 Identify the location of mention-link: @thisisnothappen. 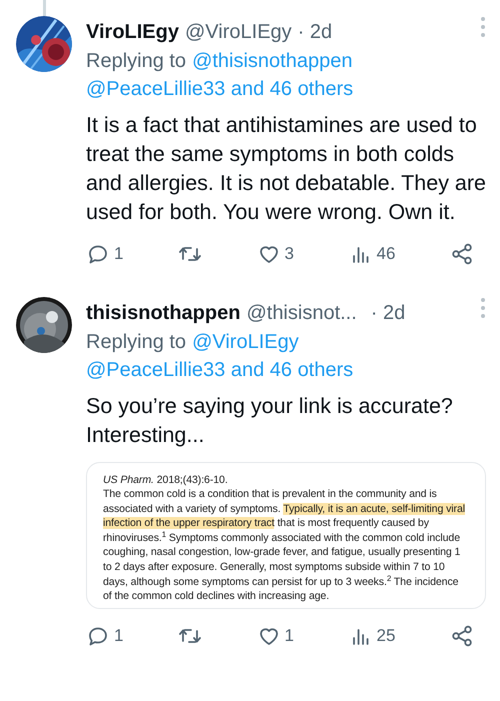
(272, 61).